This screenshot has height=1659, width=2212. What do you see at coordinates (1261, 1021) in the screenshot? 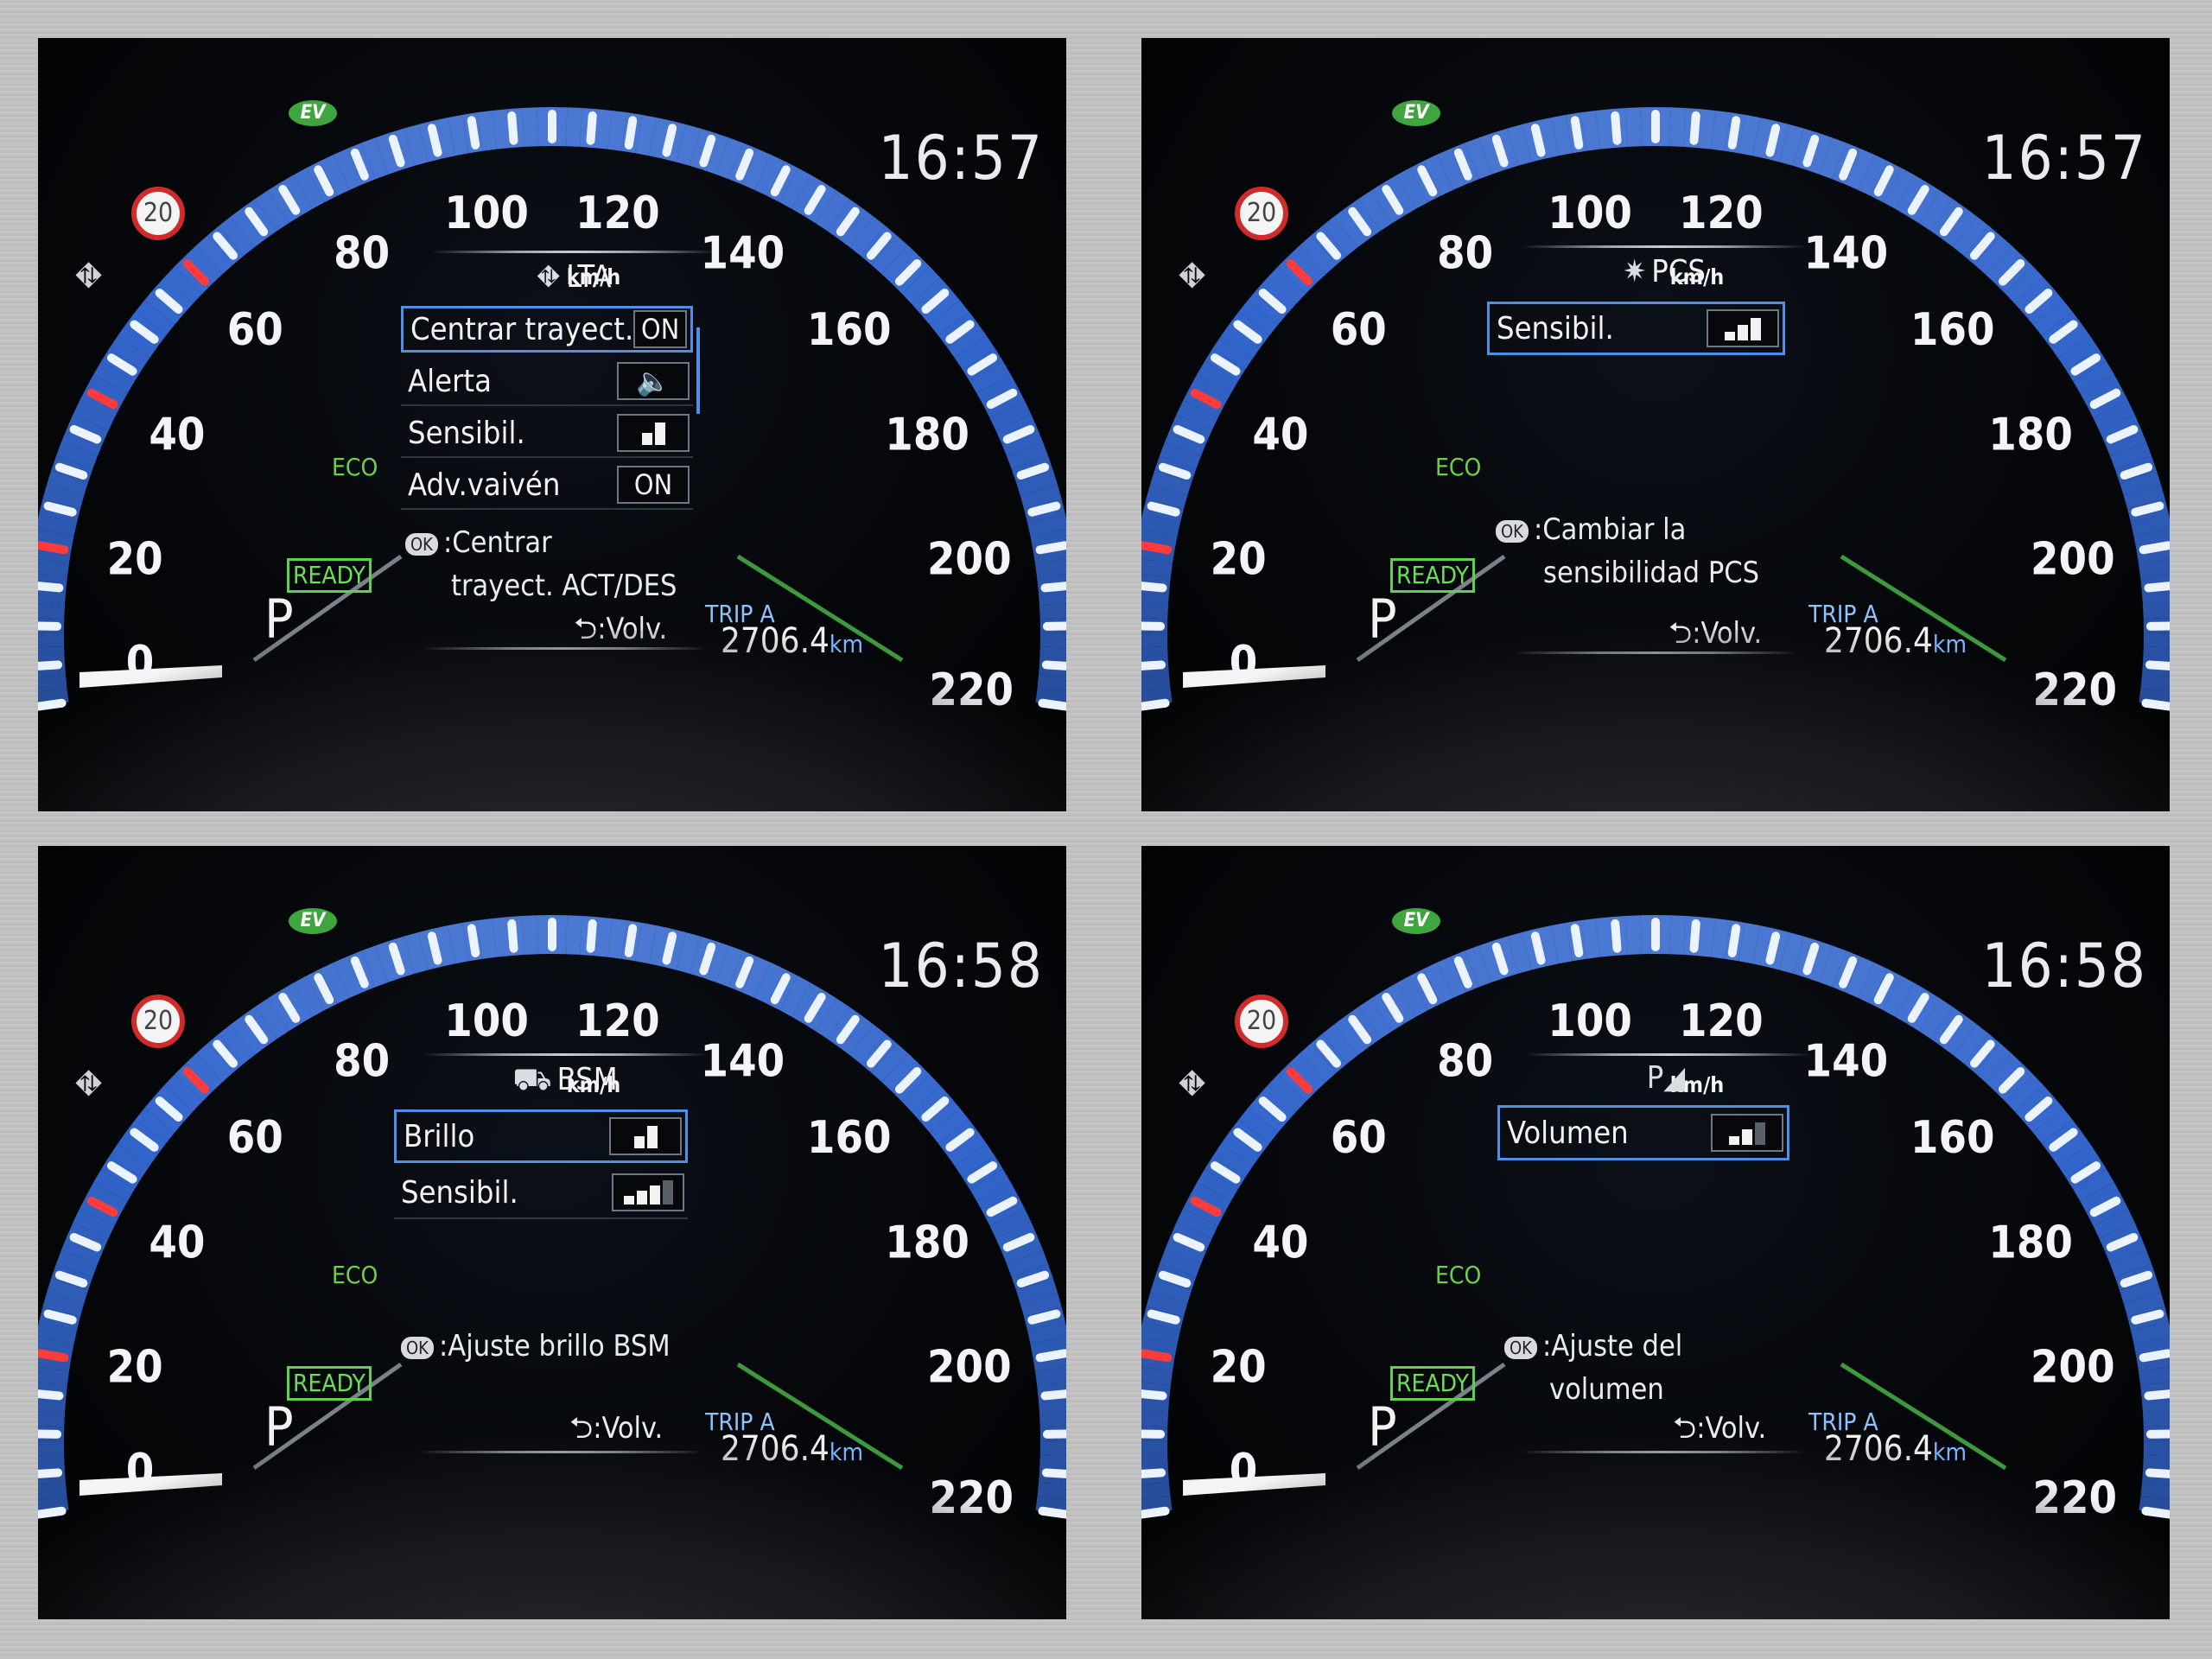
I see `speed-limit-sign: 20` at bounding box center [1261, 1021].